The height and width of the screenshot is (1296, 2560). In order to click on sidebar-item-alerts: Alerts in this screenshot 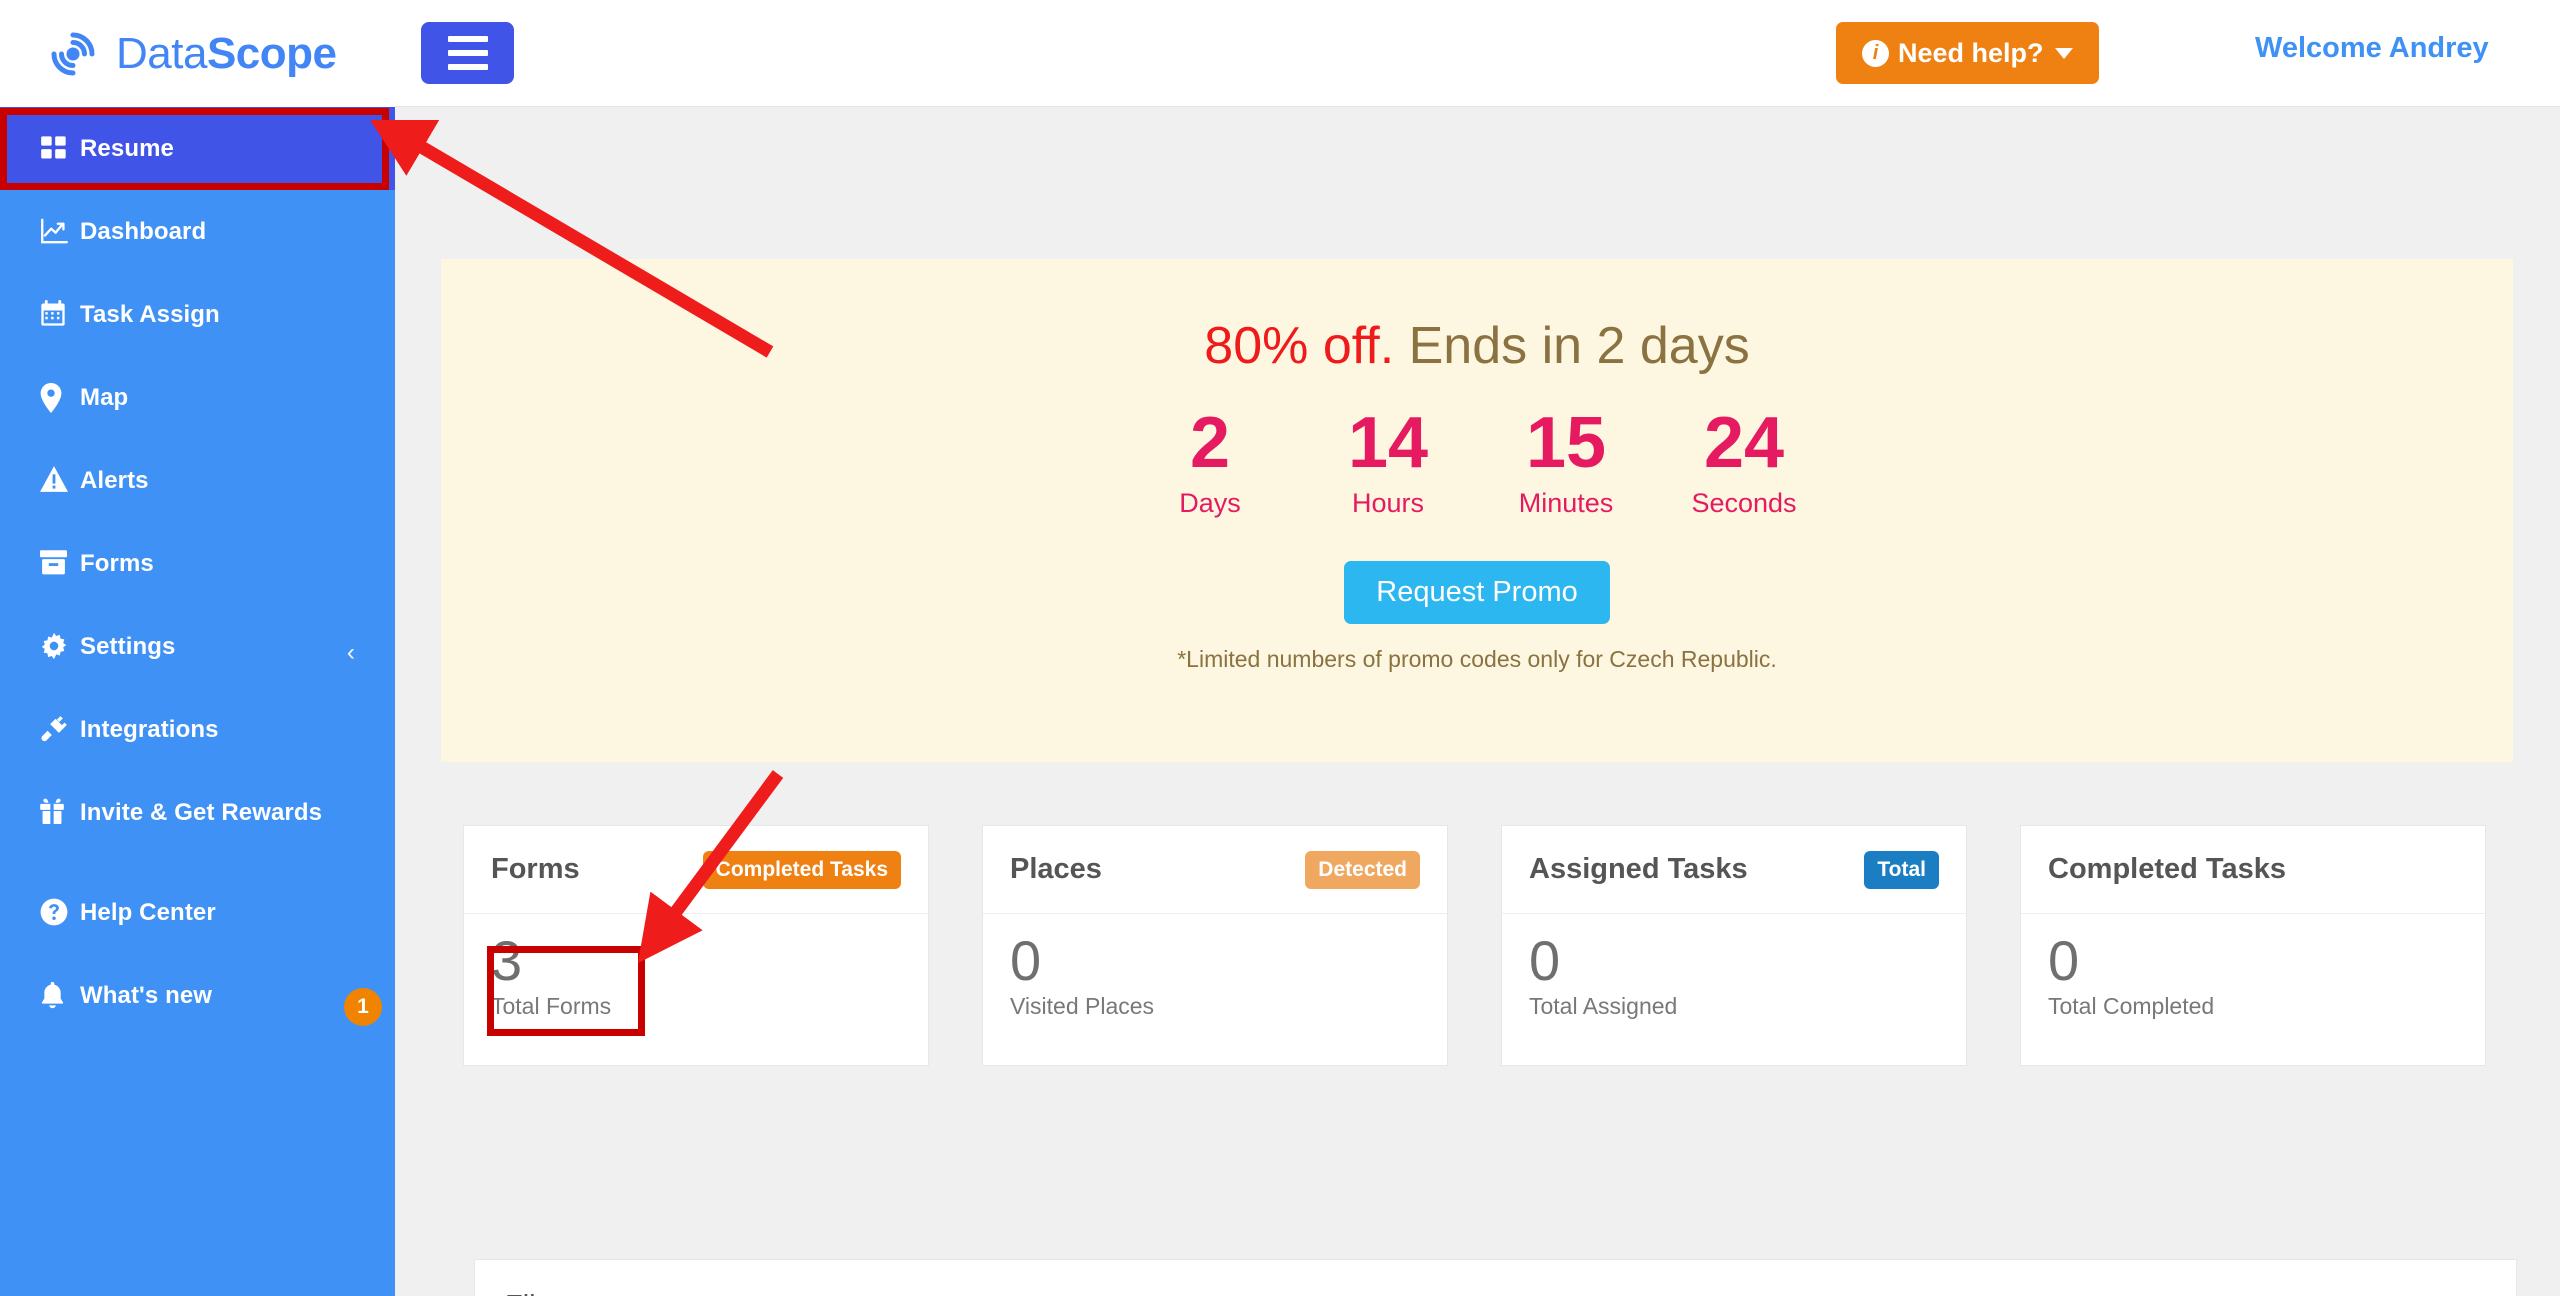, I will do `click(197, 480)`.